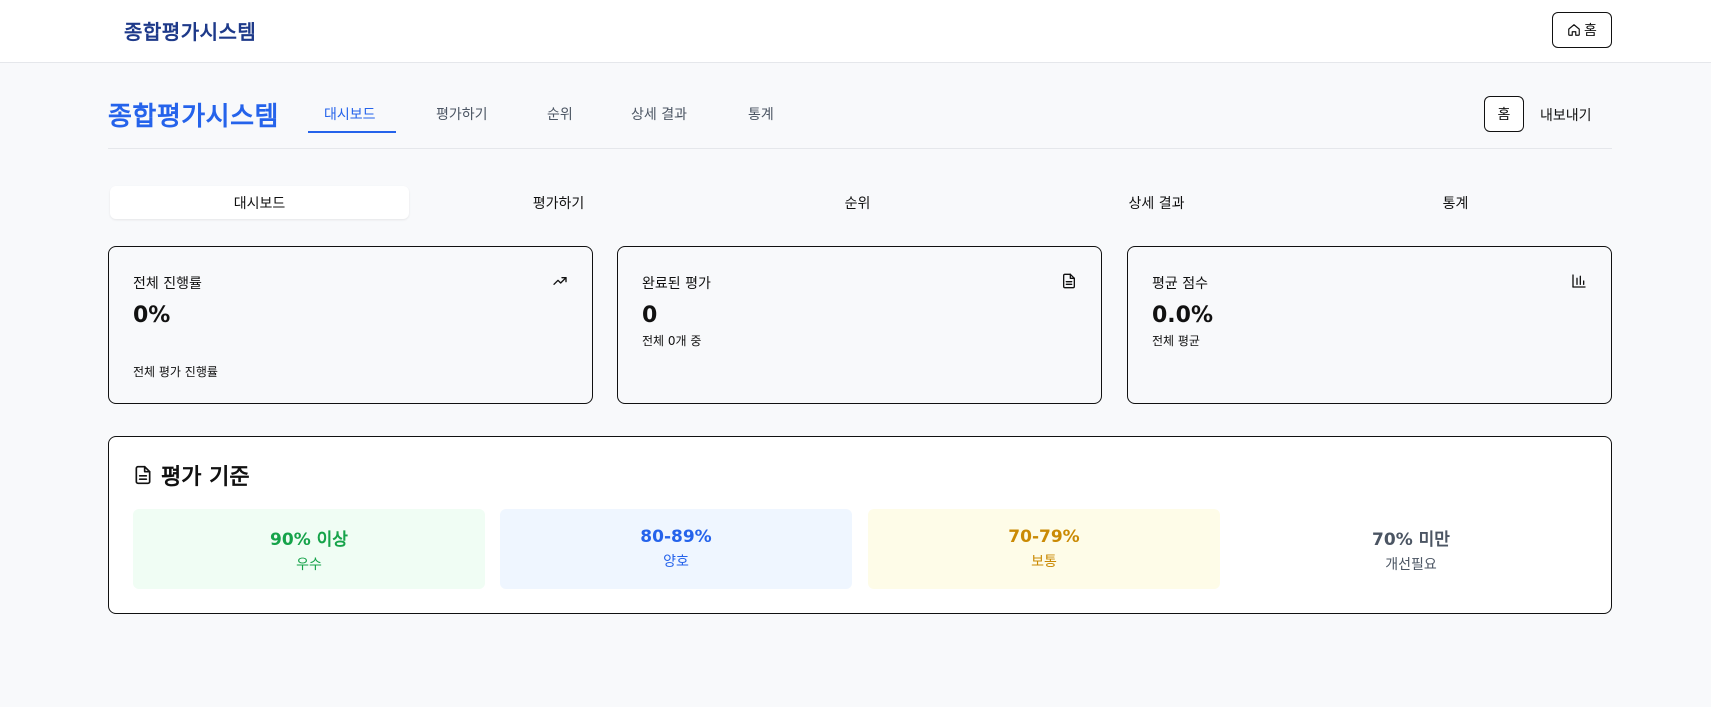 The width and height of the screenshot is (1711, 707). What do you see at coordinates (676, 549) in the screenshot?
I see `criteria-level-good: 80-89% 양호` at bounding box center [676, 549].